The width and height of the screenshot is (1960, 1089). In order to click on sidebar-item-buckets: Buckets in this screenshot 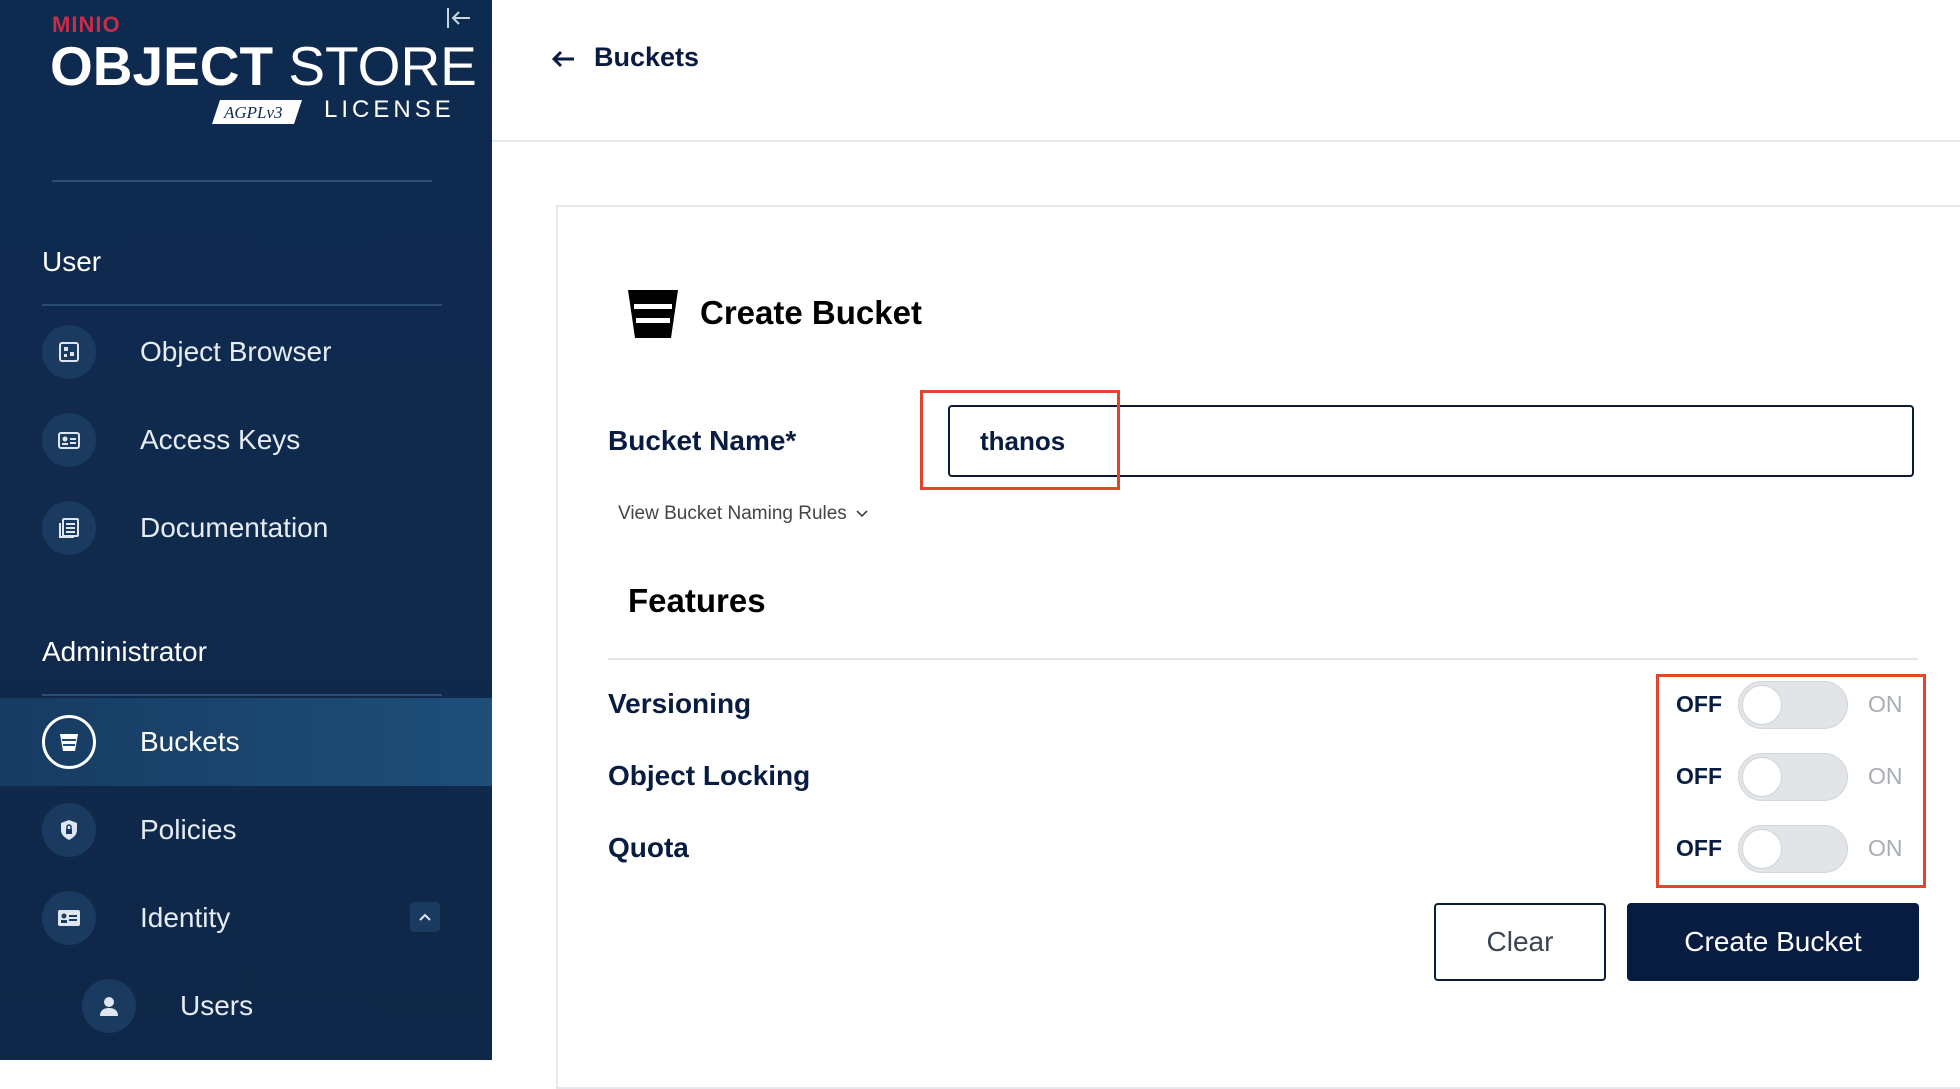, I will do `click(246, 742)`.